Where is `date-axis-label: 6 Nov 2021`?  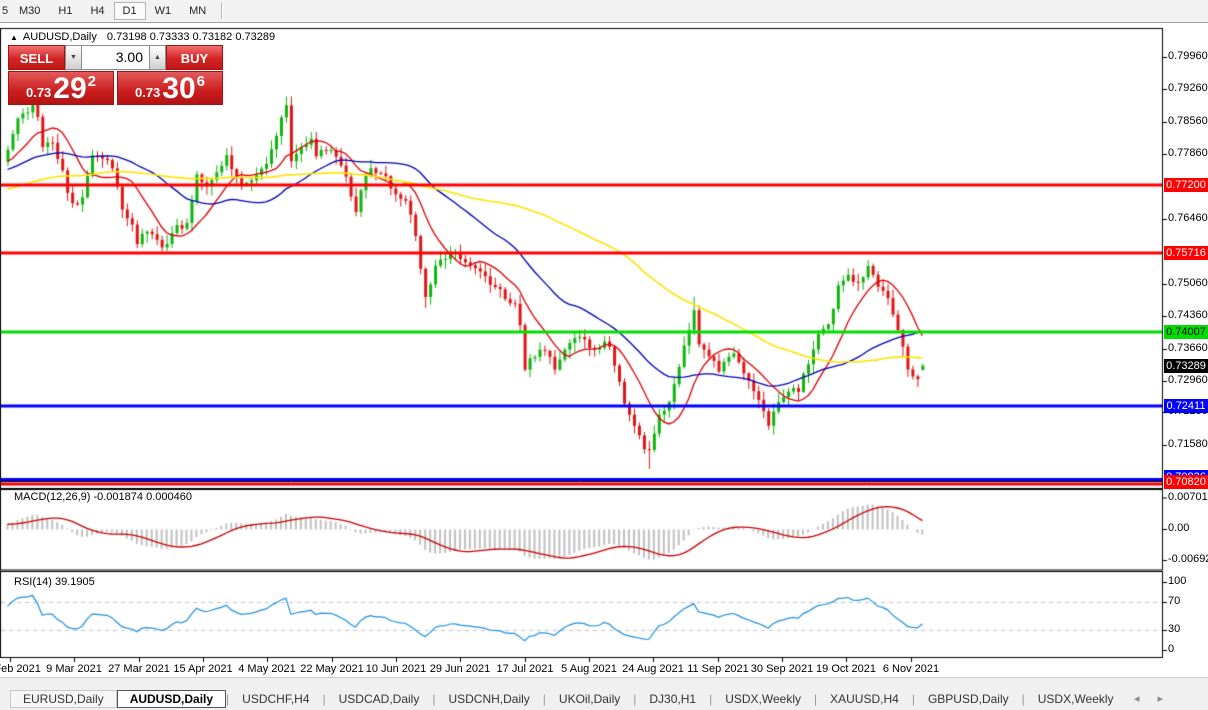 date-axis-label: 6 Nov 2021 is located at coordinates (911, 669).